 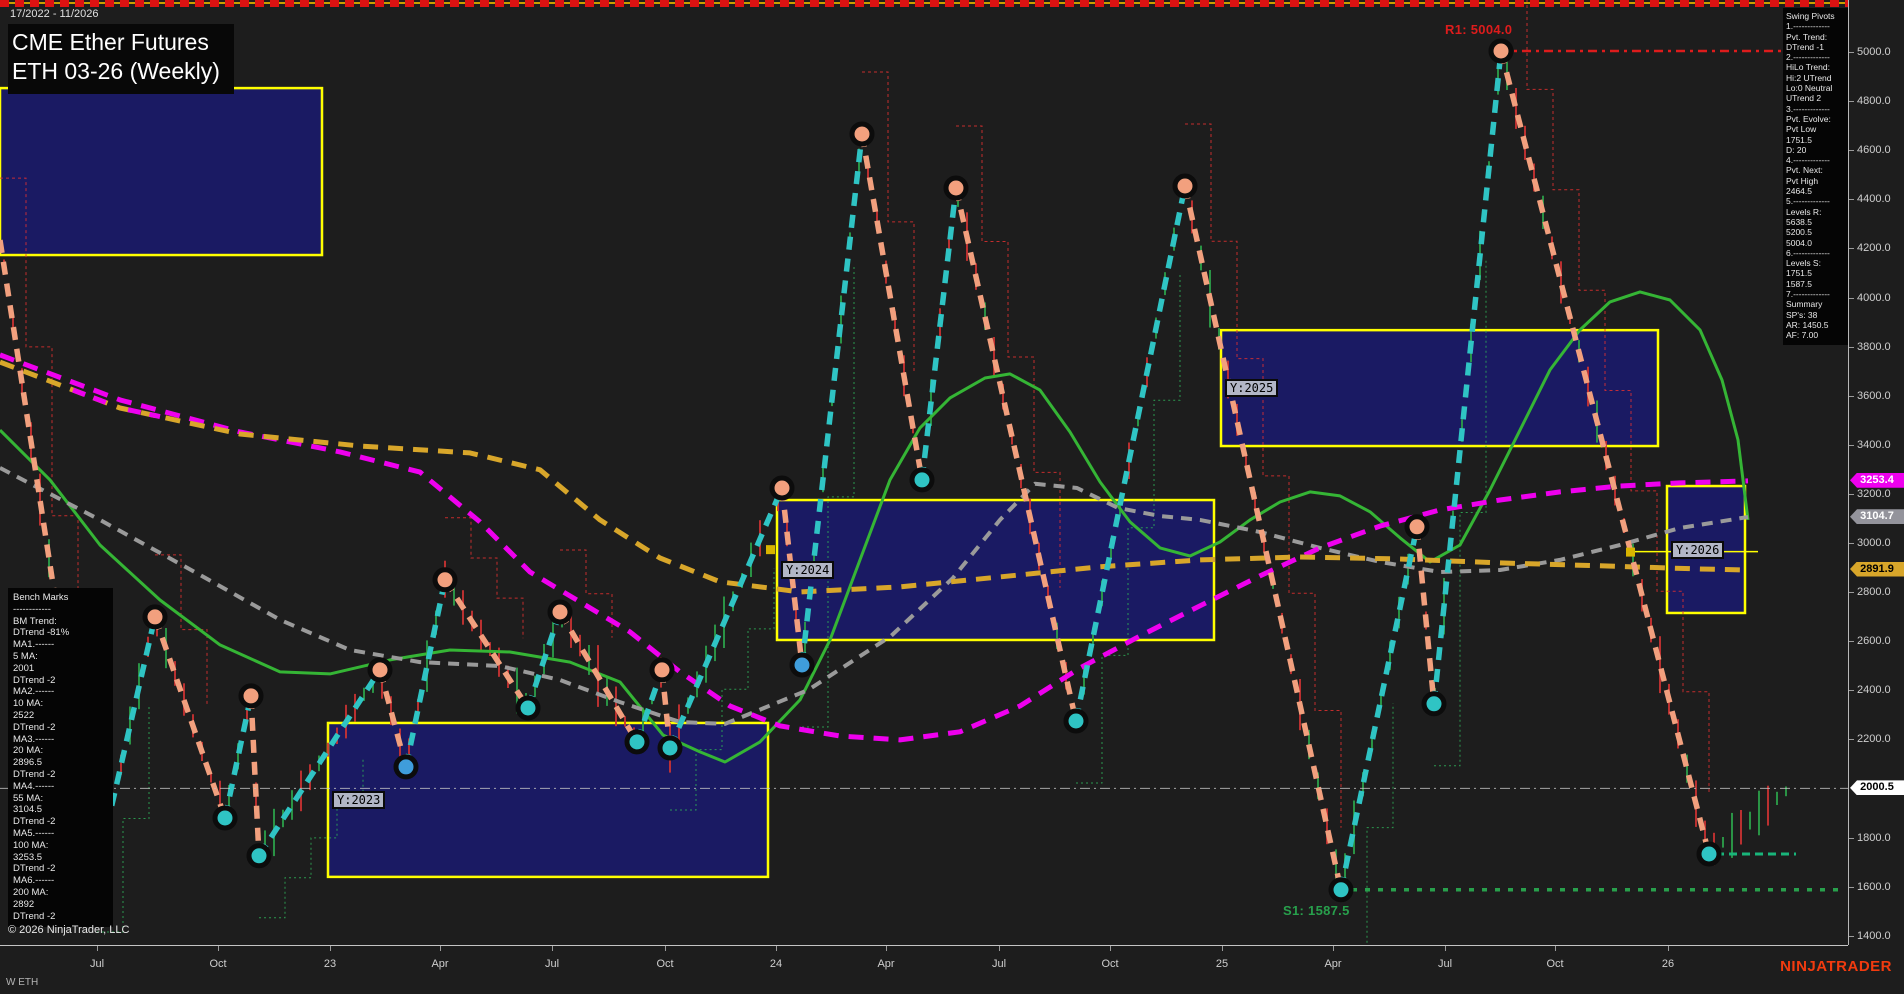 I want to click on time-tick-label: 24, so click(x=776, y=964).